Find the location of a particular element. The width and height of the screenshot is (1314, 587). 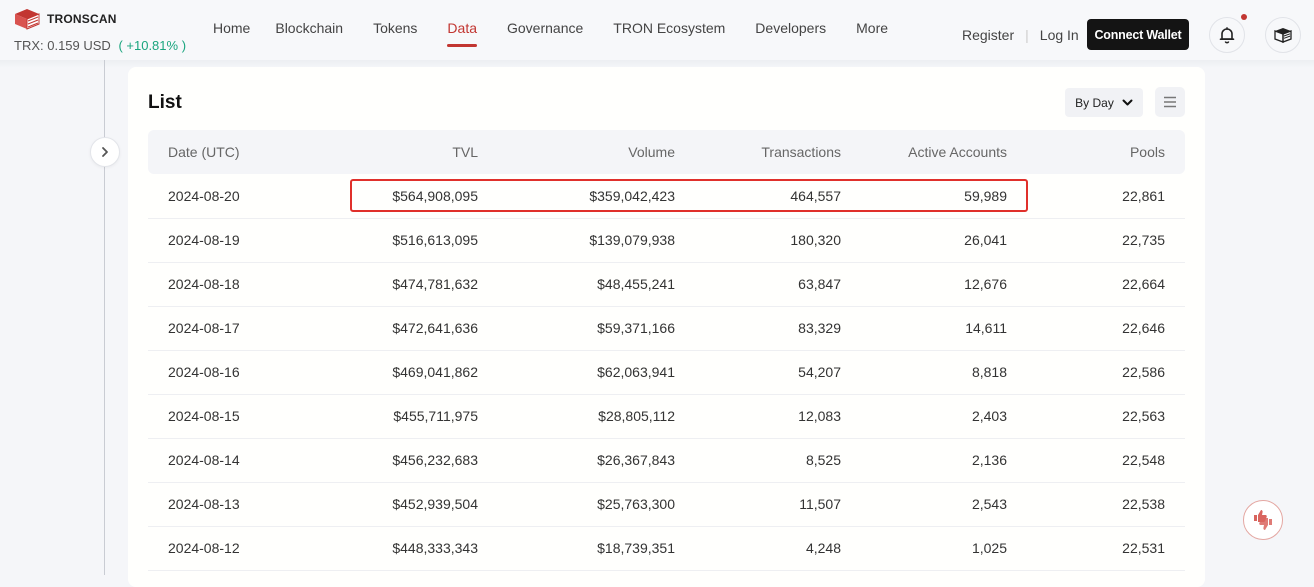

nav-tron-ecosystem: TRON Ecosystem is located at coordinates (669, 28).